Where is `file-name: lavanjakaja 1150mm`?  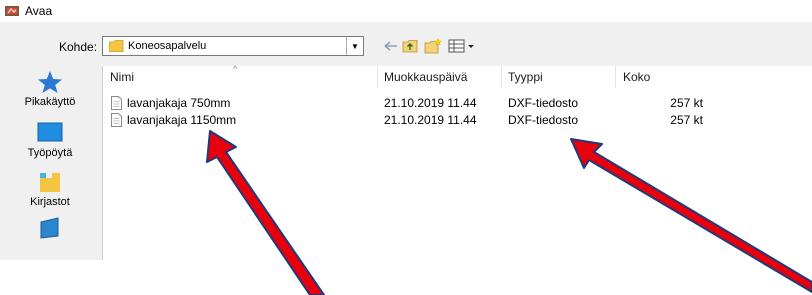 file-name: lavanjakaja 1150mm is located at coordinates (182, 120).